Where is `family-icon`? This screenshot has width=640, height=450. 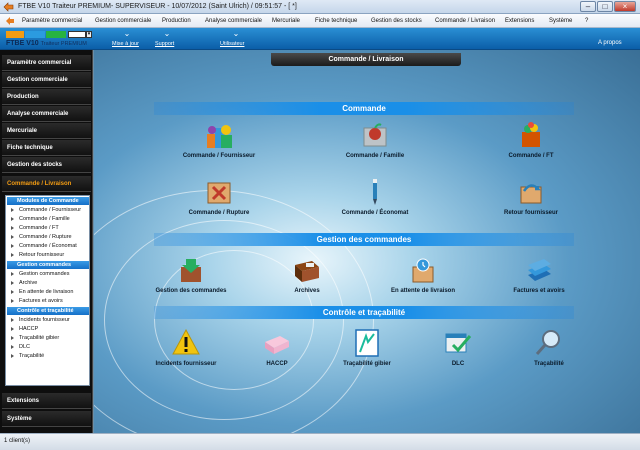 family-icon is located at coordinates (375, 135).